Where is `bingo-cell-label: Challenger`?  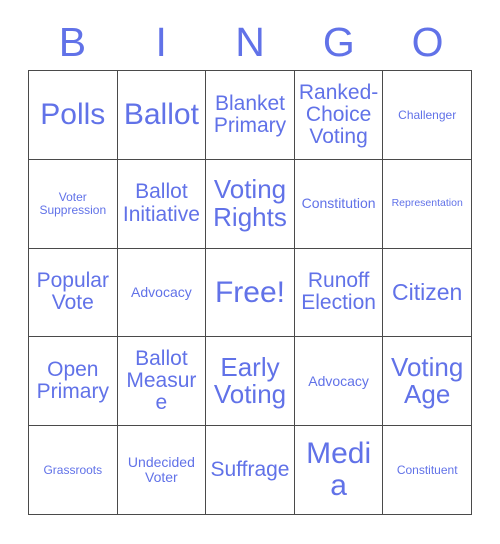
bingo-cell-label: Challenger is located at coordinates (427, 114).